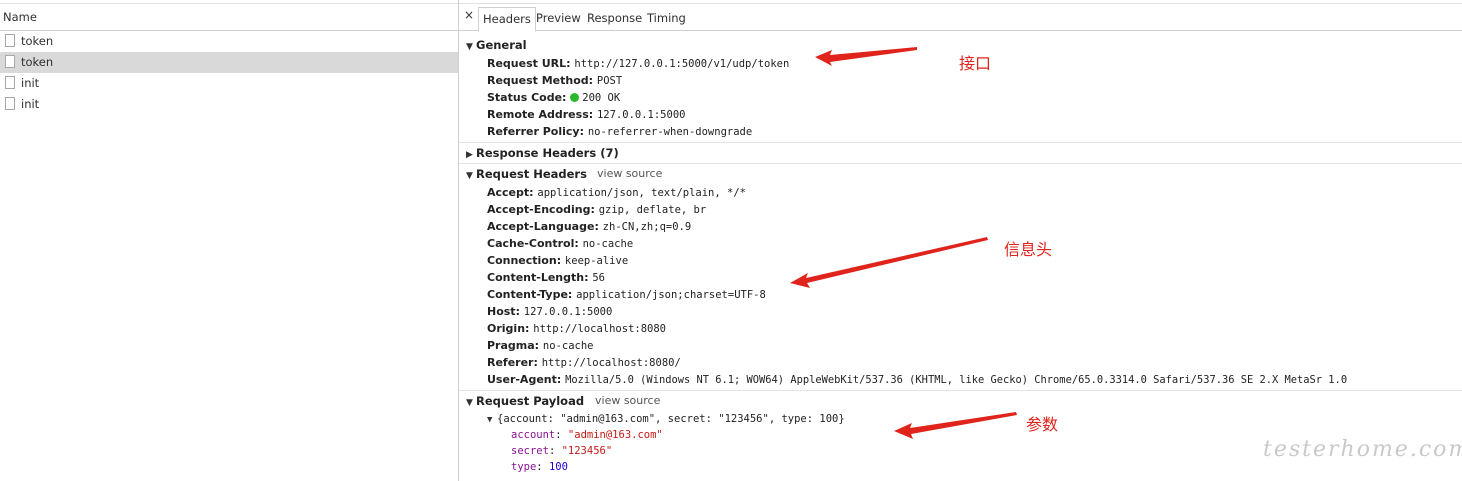 The height and width of the screenshot is (481, 1462). I want to click on arrow-to-request-url, so click(866, 56).